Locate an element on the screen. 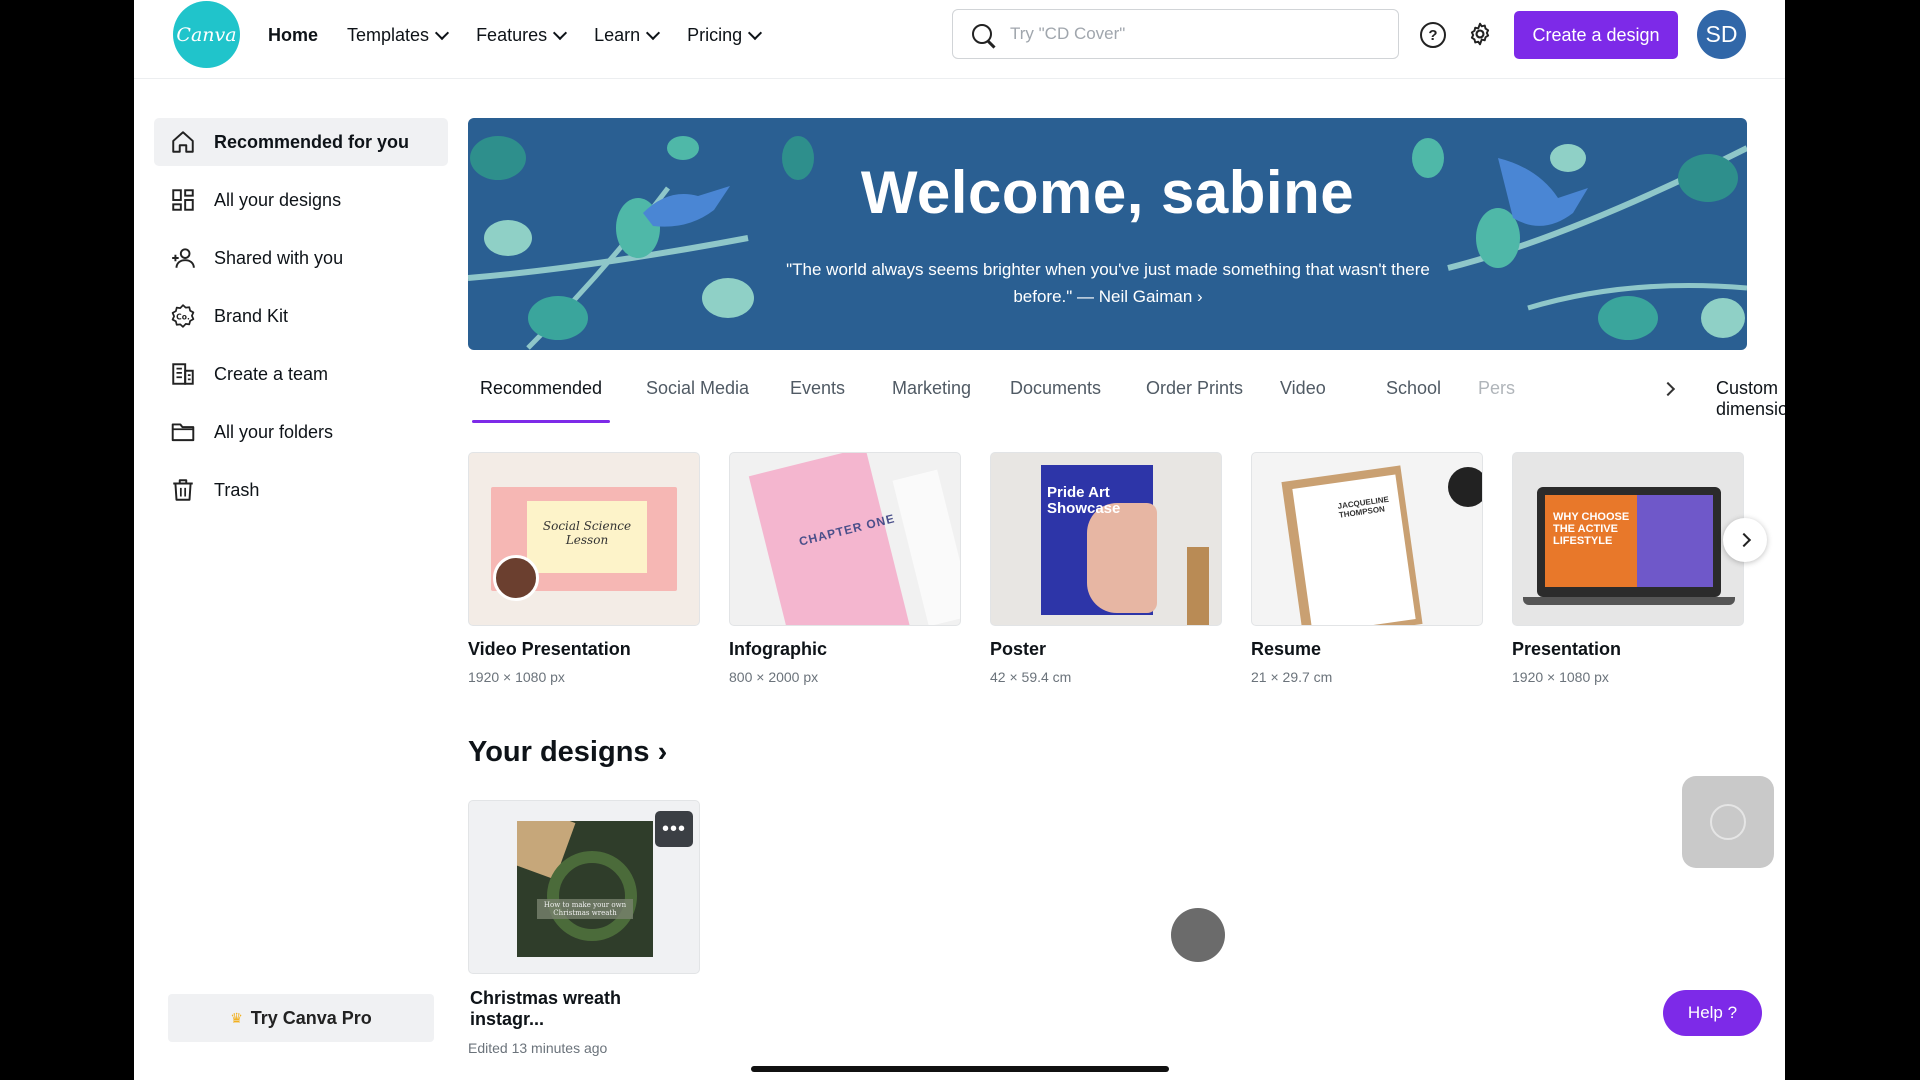 This screenshot has width=1920, height=1080. nav-home: Home is located at coordinates (293, 35).